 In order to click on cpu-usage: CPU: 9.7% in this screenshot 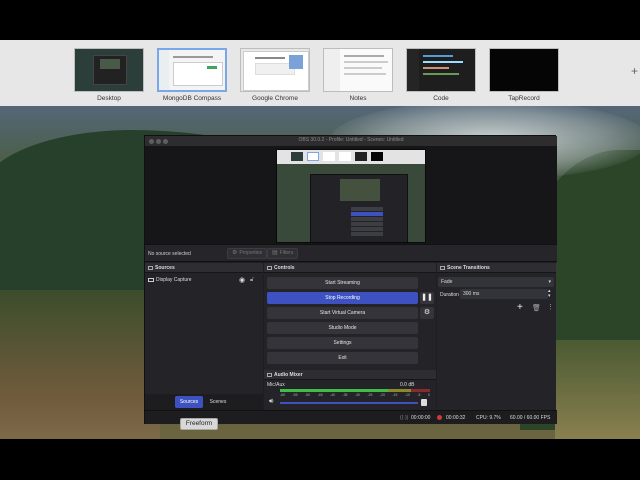, I will do `click(488, 418)`.